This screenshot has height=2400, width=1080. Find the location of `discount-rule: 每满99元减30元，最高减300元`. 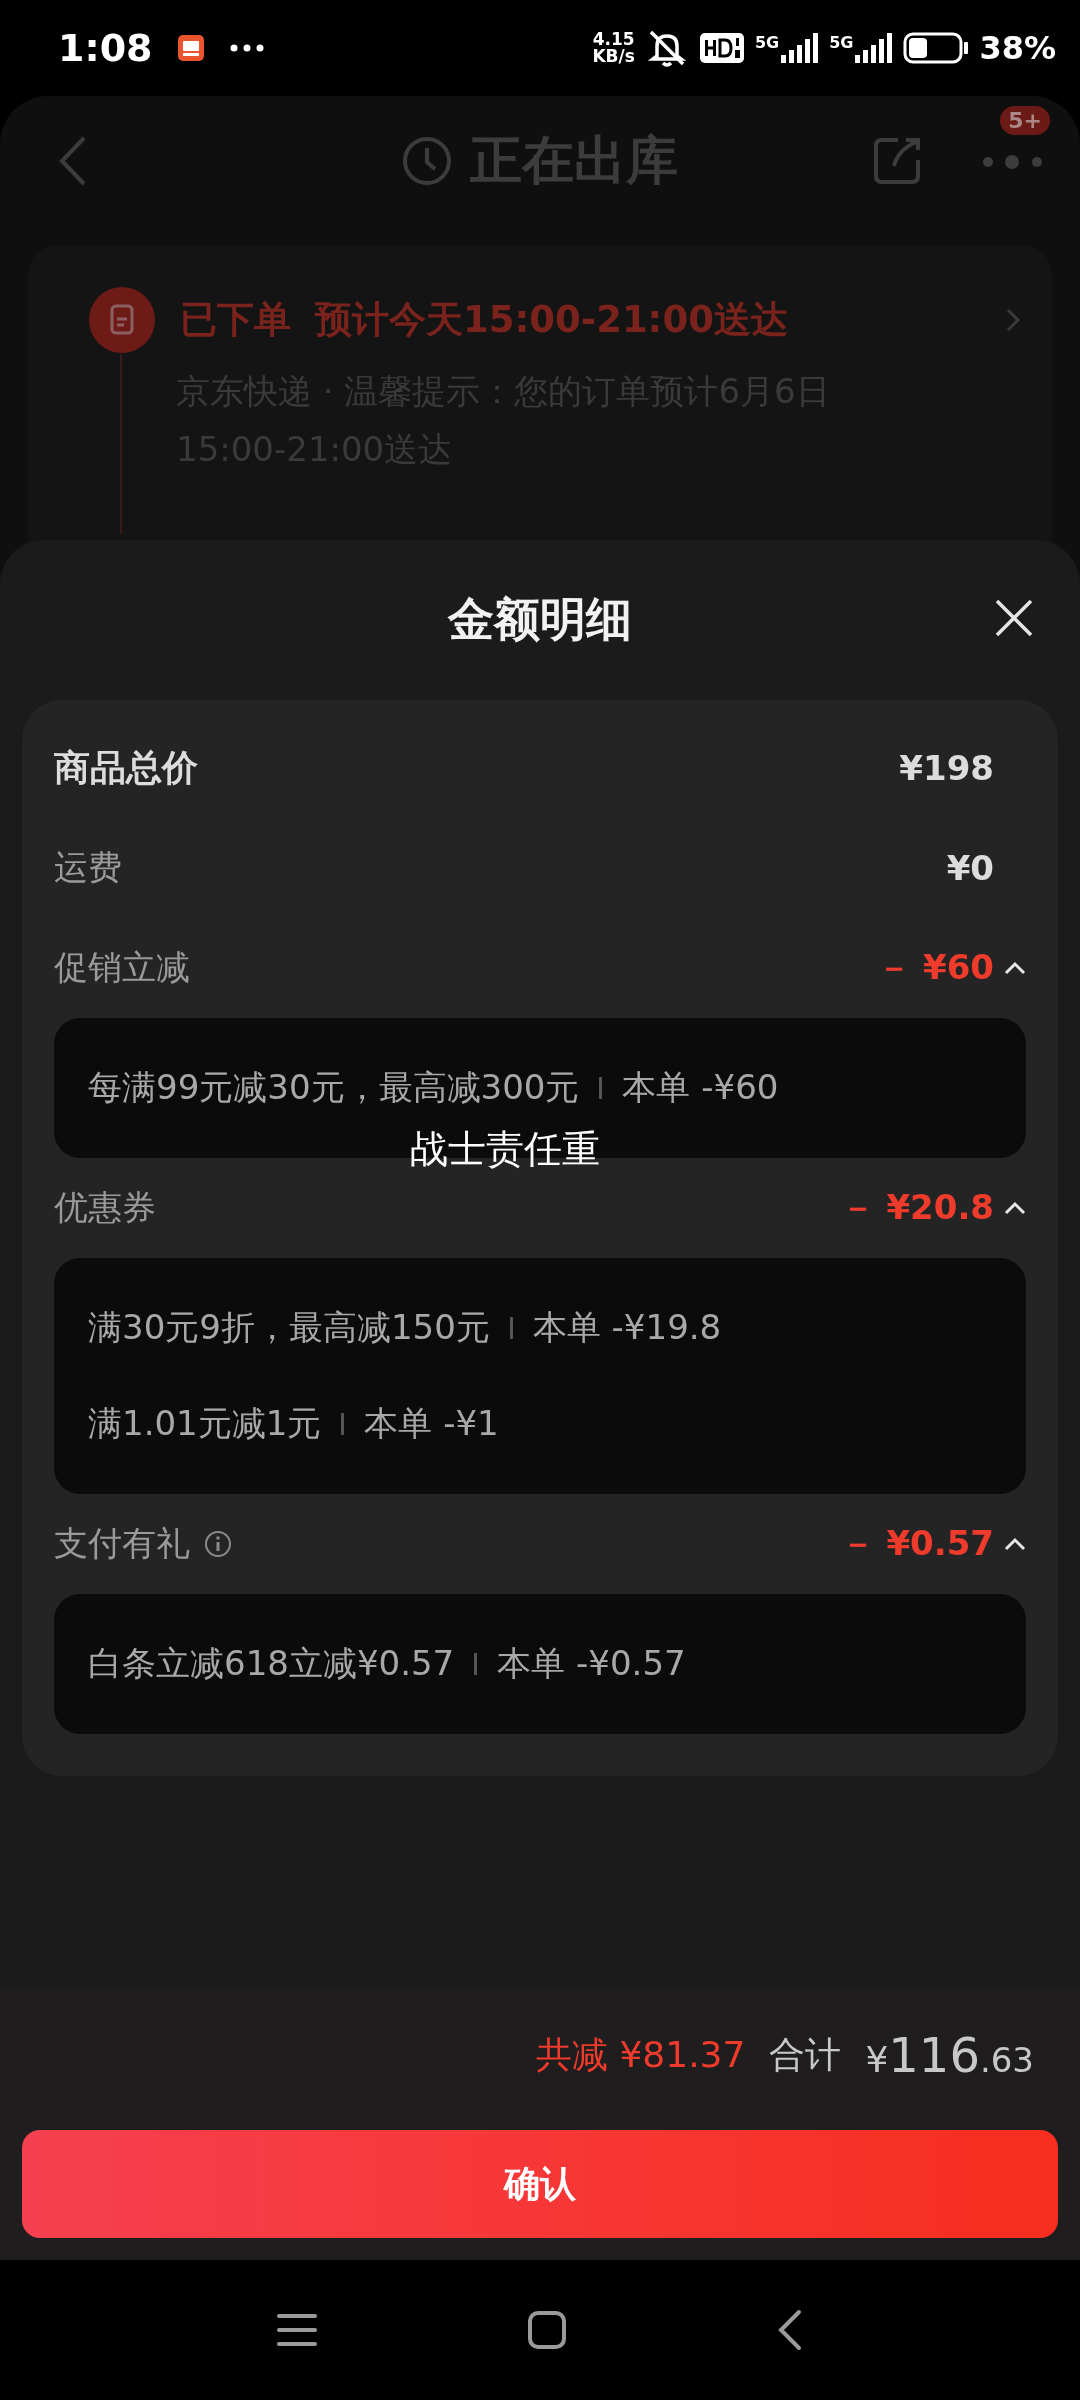

discount-rule: 每满99元减30元，最高减300元 is located at coordinates (334, 1087).